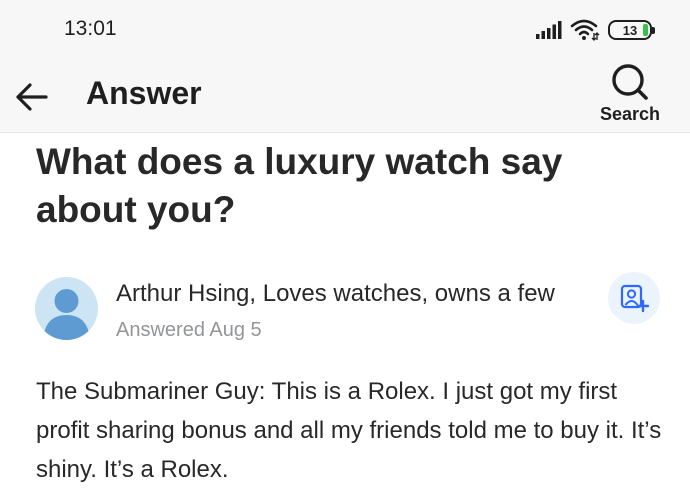  What do you see at coordinates (645, 30) in the screenshot?
I see `battery-fill` at bounding box center [645, 30].